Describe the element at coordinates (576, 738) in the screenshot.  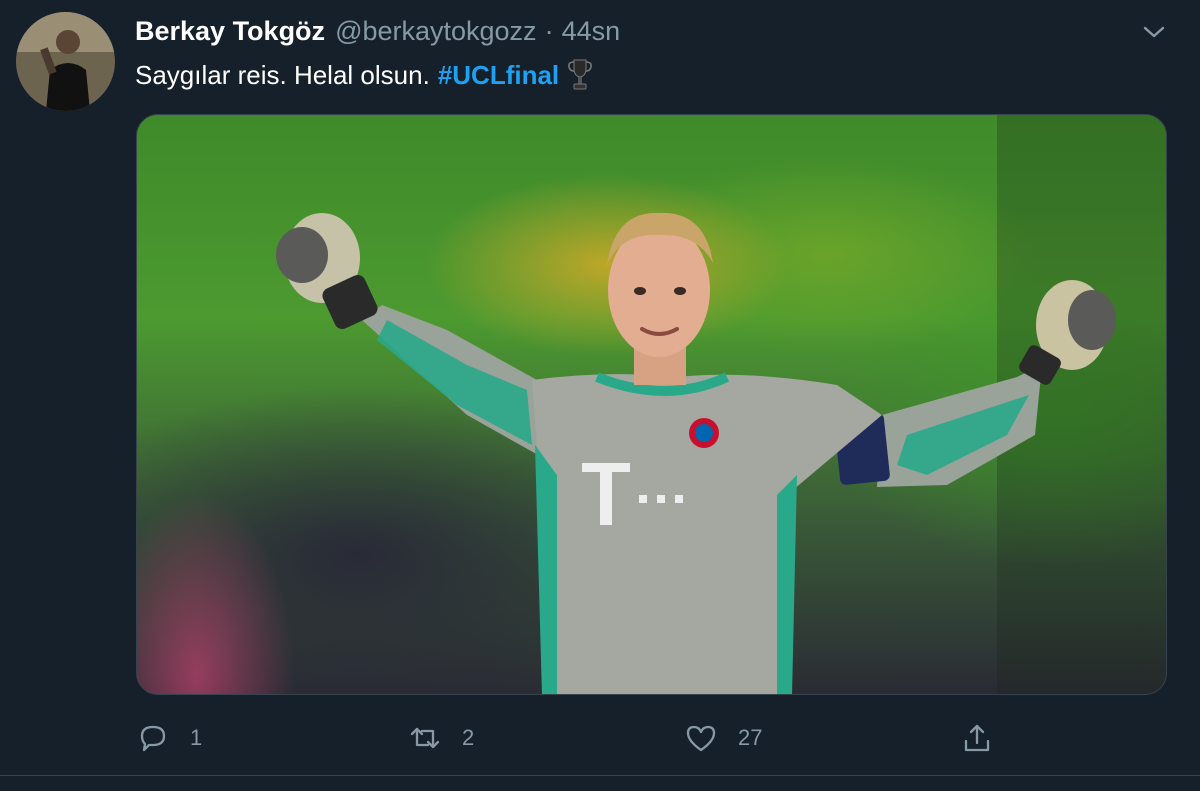
I see `tweet-actions: 1 2 27` at that location.